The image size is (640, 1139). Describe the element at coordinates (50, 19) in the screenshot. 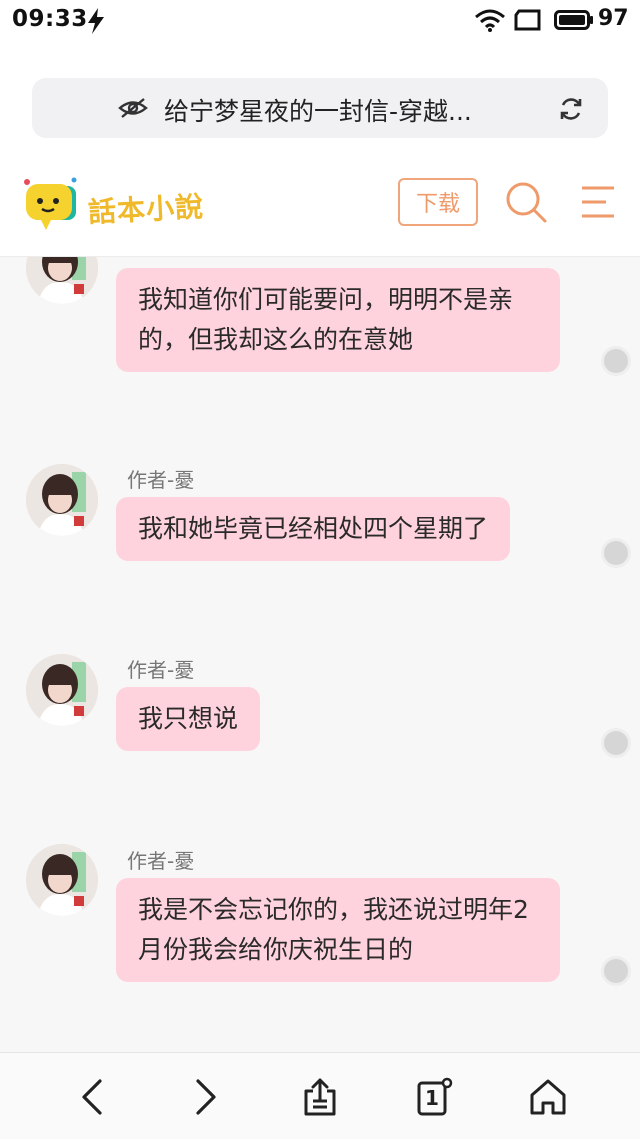

I see `status-time: 09:33` at that location.